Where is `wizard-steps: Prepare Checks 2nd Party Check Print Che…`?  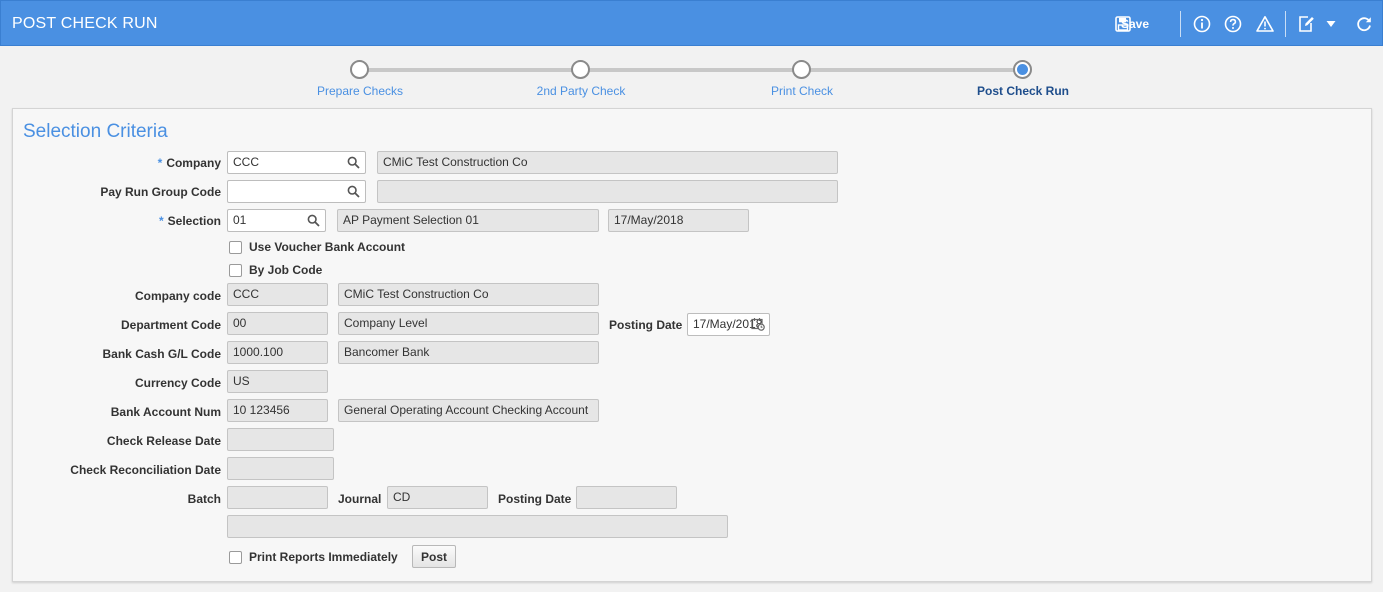 wizard-steps: Prepare Checks 2nd Party Check Print Che… is located at coordinates (691, 77).